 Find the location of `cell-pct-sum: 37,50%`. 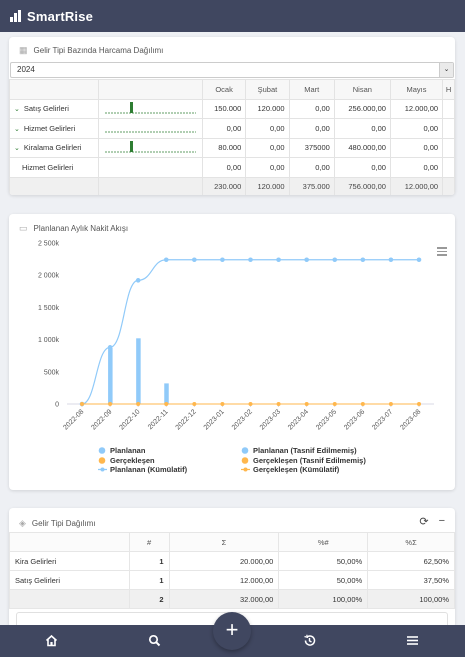

cell-pct-sum: 37,50% is located at coordinates (411, 580).